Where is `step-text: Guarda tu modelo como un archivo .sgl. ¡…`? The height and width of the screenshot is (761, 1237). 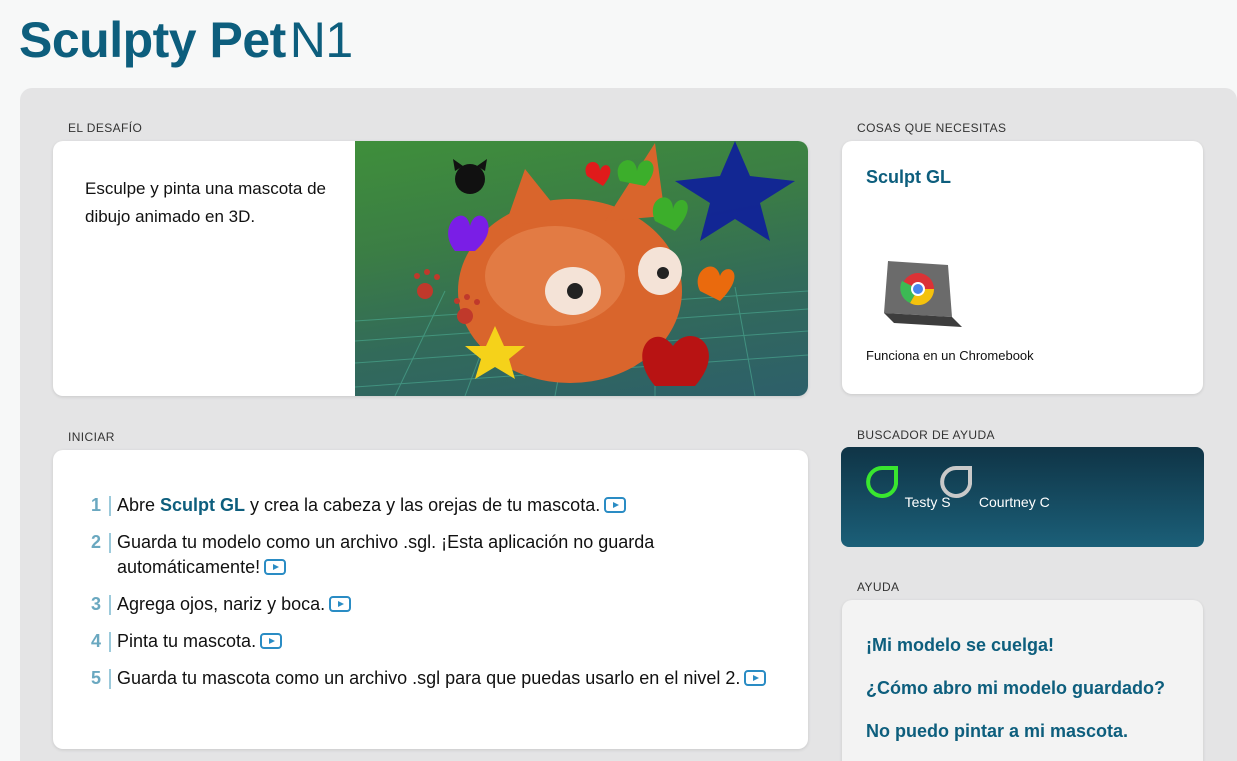
step-text: Guarda tu modelo como un archivo .sgl. ¡… is located at coordinates (454, 555).